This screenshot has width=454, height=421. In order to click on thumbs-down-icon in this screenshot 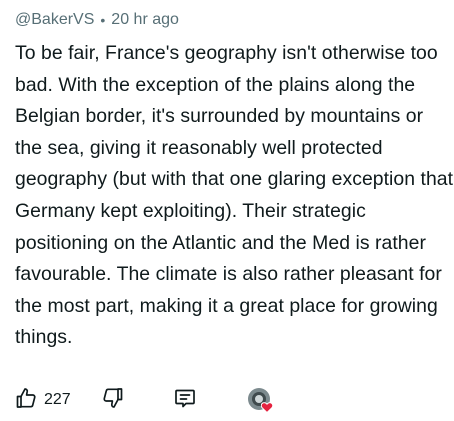, I will do `click(113, 400)`.